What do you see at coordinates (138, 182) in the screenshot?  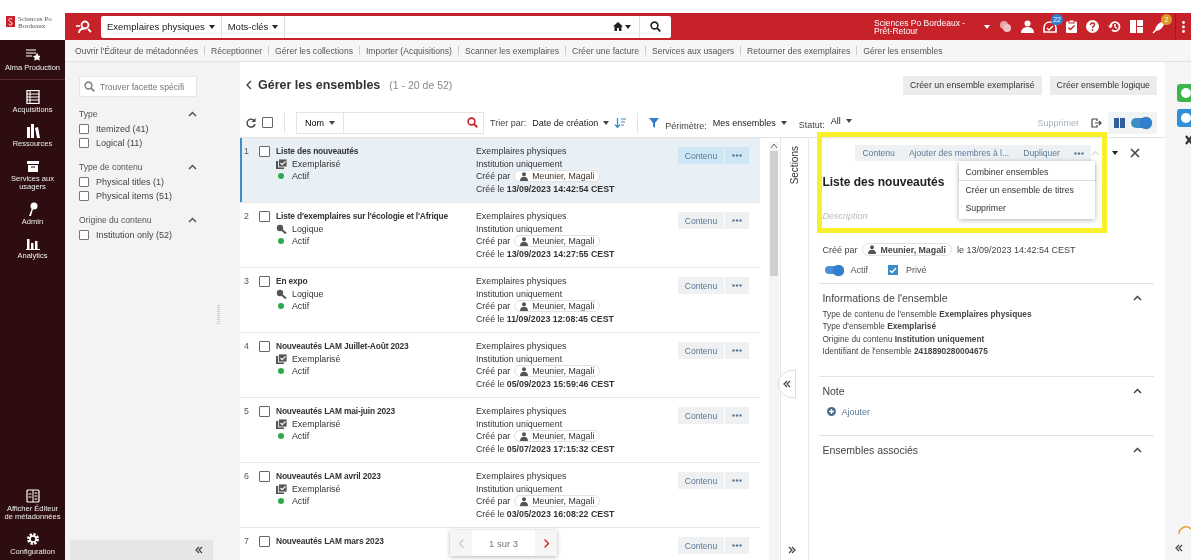 I see `facet-option: Physical titles (1)` at bounding box center [138, 182].